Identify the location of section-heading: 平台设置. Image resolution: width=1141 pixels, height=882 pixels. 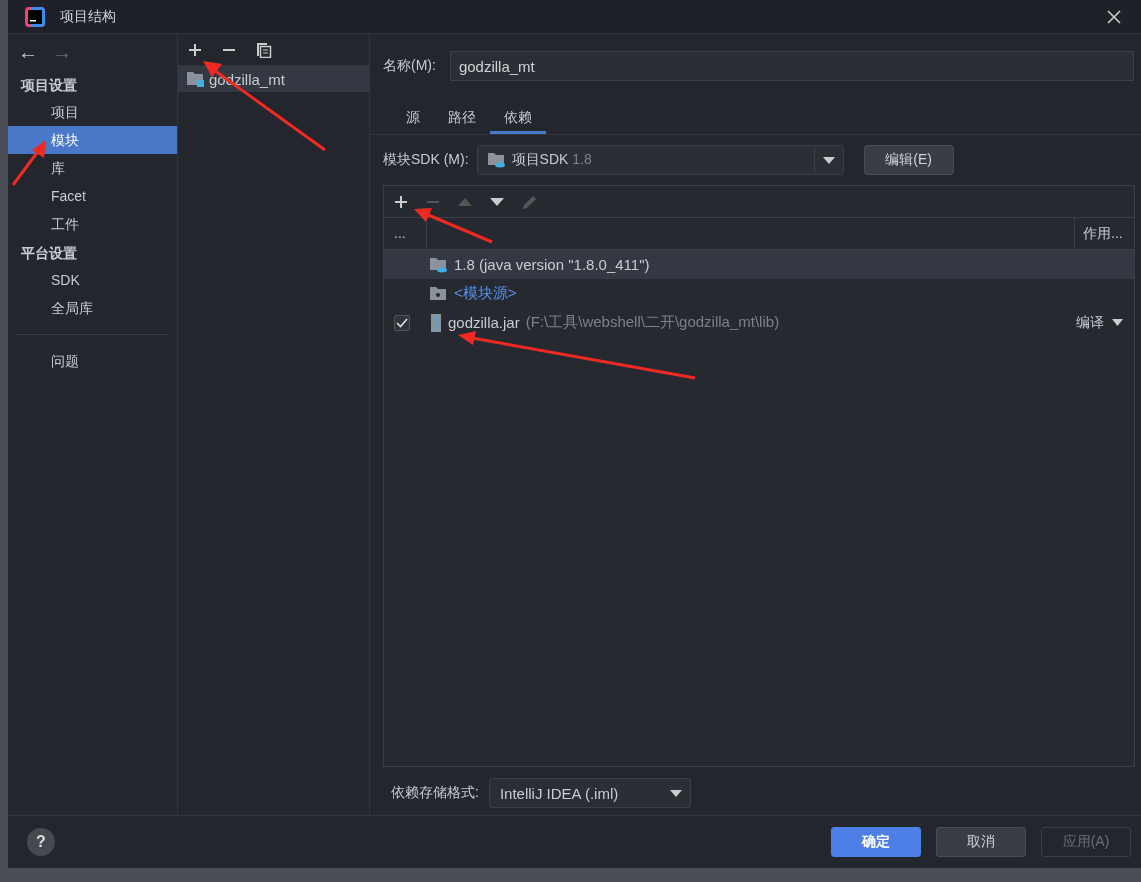
(49, 253).